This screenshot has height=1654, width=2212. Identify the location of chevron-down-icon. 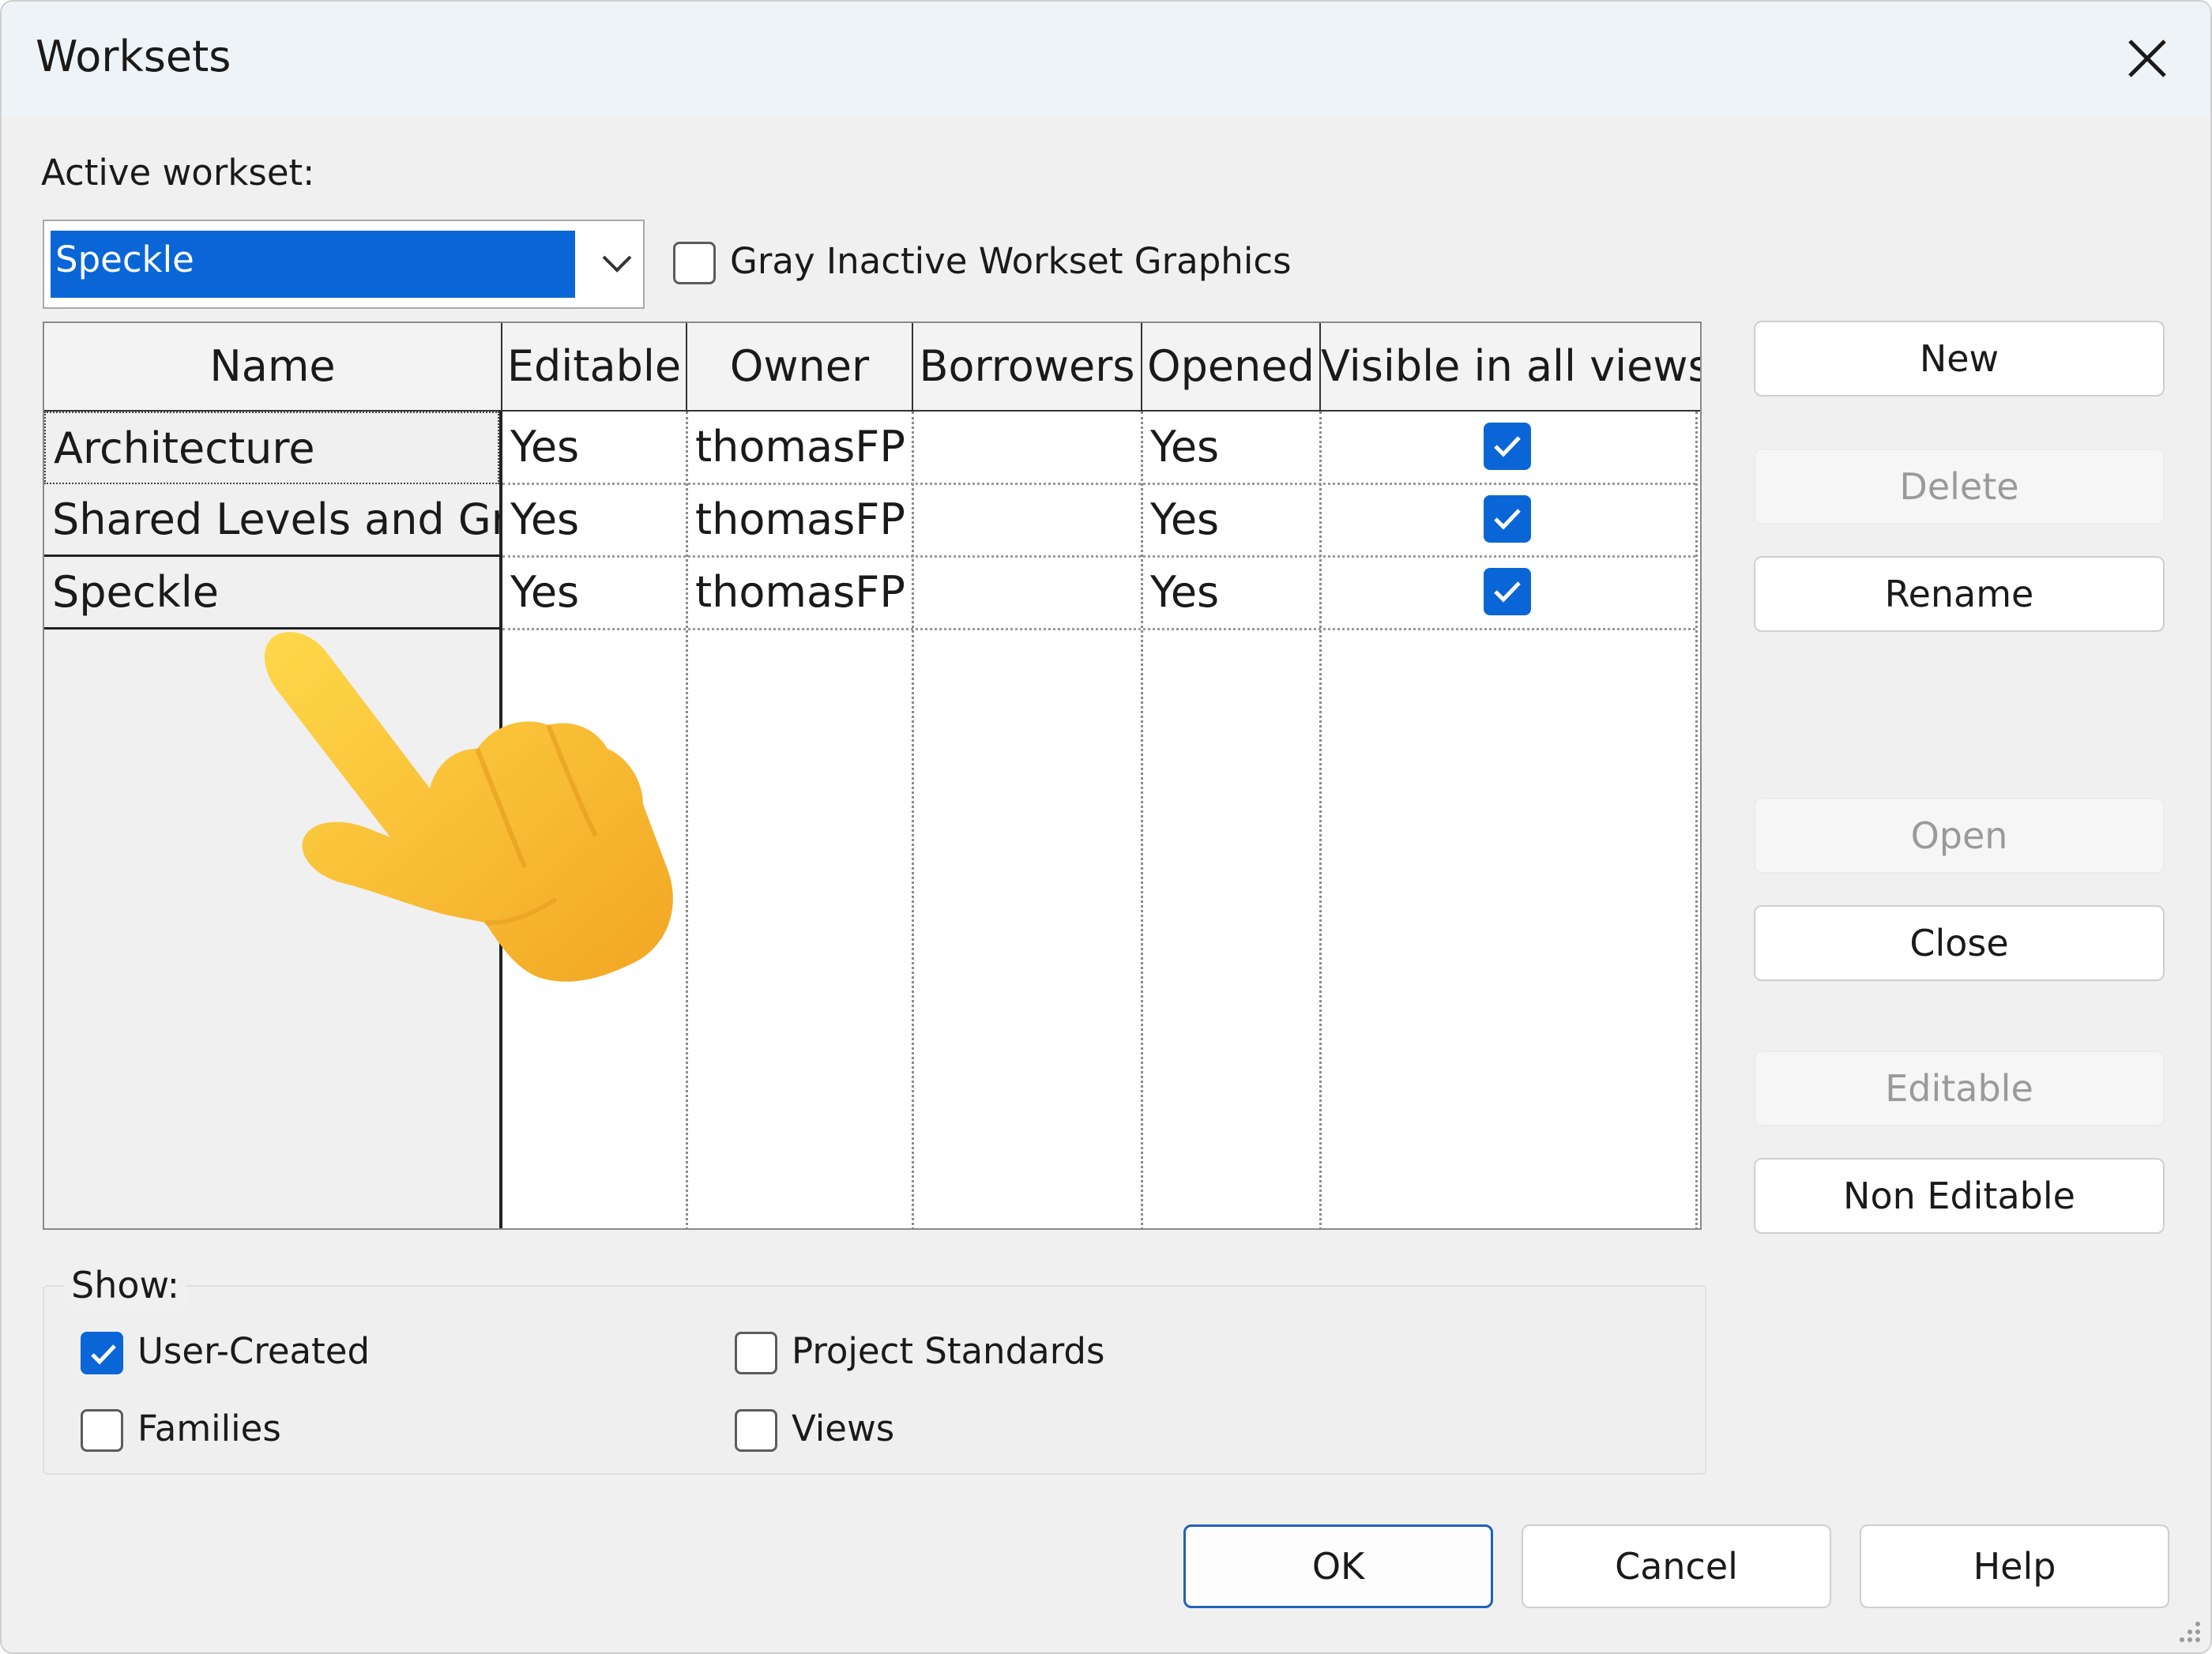
(617, 263).